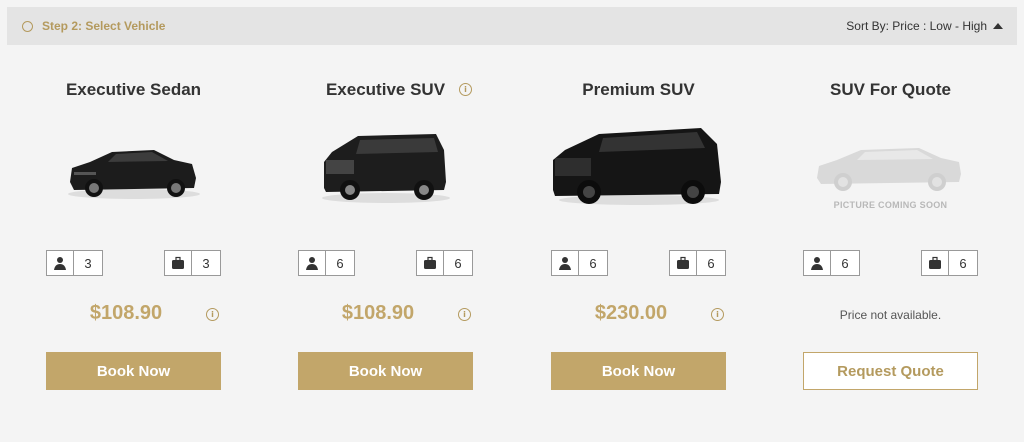 The height and width of the screenshot is (442, 1024). What do you see at coordinates (637, 166) in the screenshot?
I see `premium-suv-image` at bounding box center [637, 166].